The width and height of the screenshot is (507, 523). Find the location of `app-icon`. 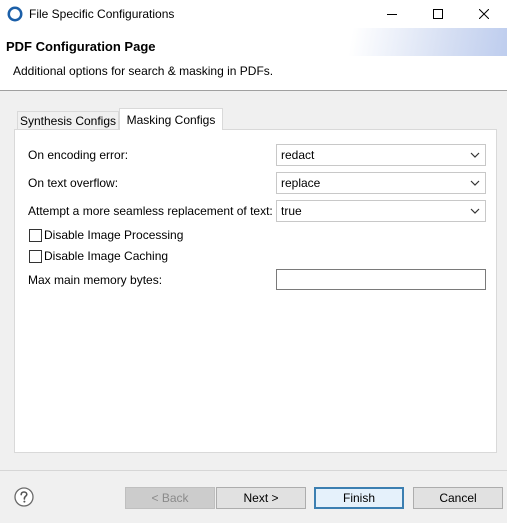

app-icon is located at coordinates (15, 14).